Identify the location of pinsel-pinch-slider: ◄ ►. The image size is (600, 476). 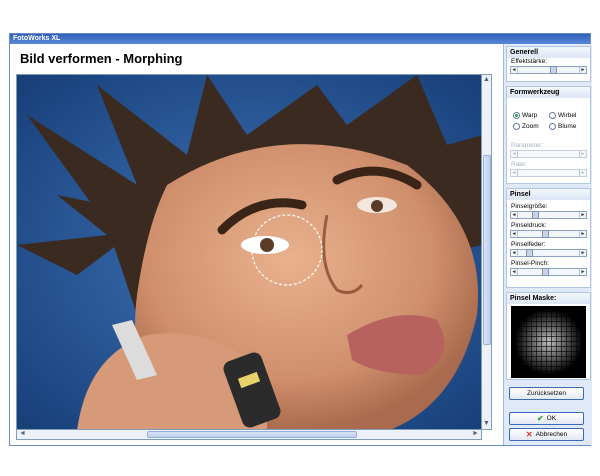
(548, 272).